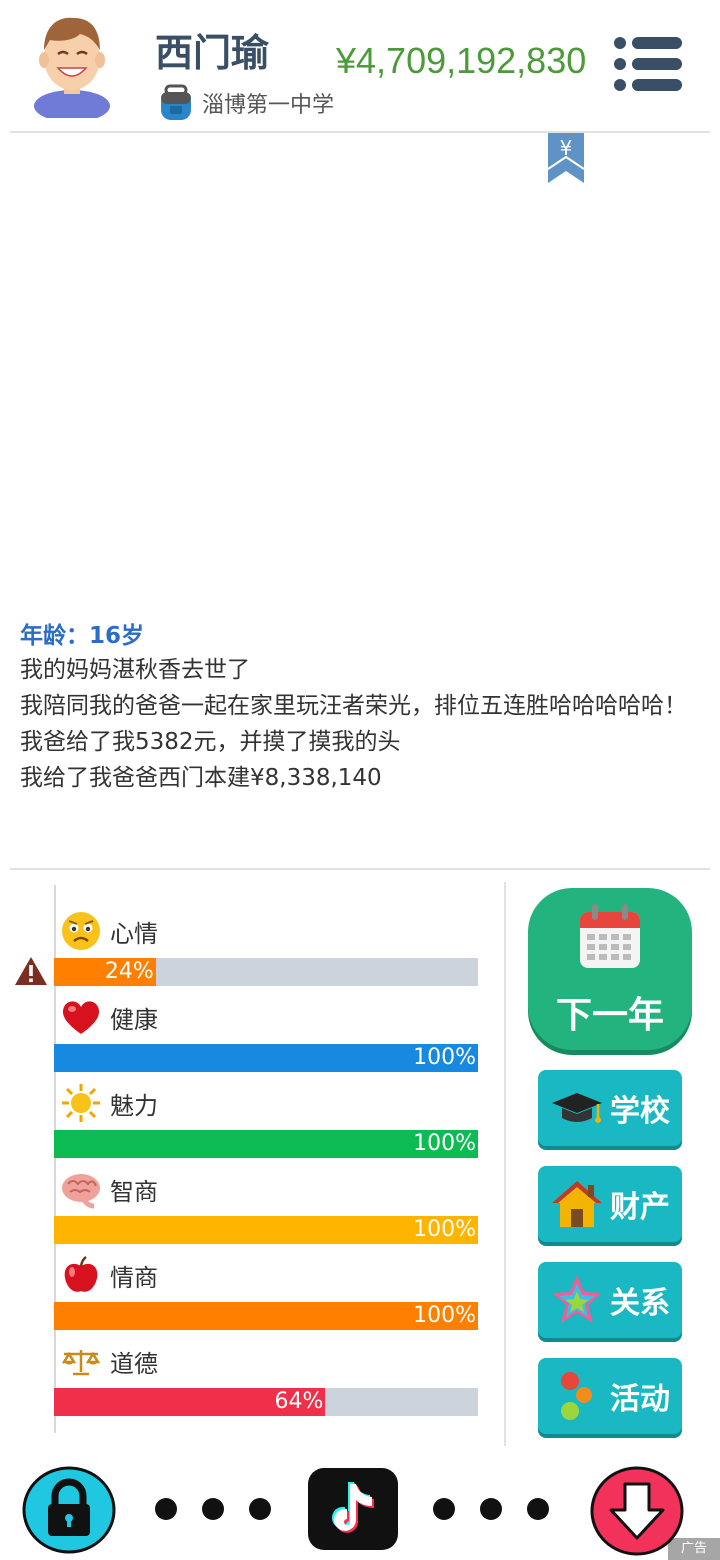 Image resolution: width=720 pixels, height=1560 pixels. I want to click on player-name: 西门瑜, so click(212, 53).